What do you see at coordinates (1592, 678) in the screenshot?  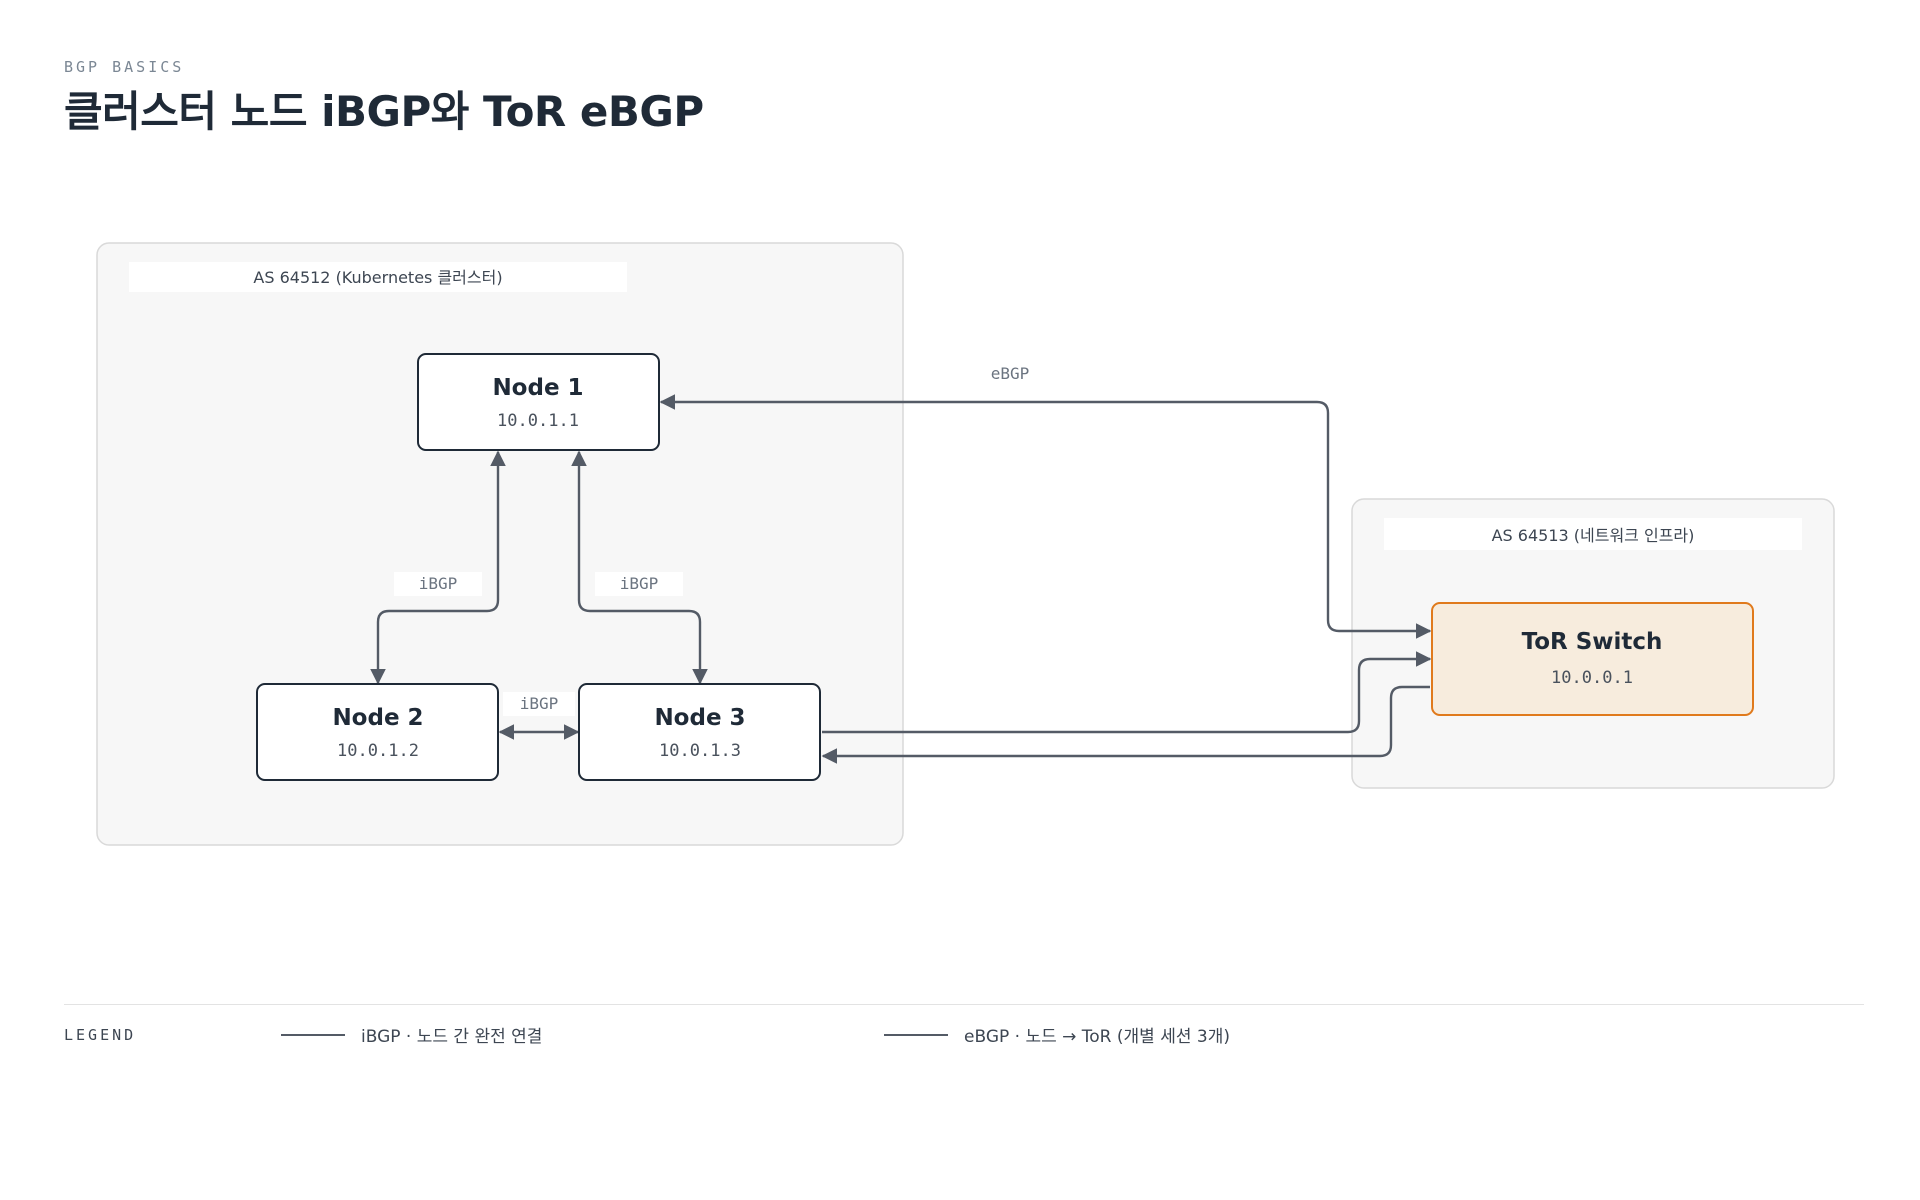 I see `tor-switch-ip: 10.0.0.1` at bounding box center [1592, 678].